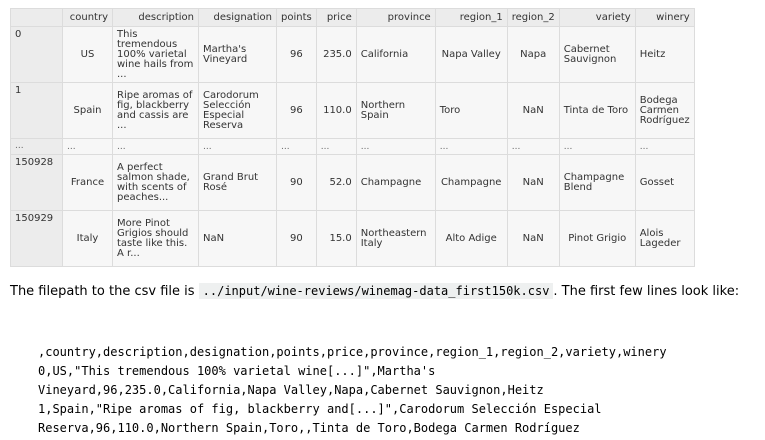 This screenshot has width=765, height=440. I want to click on table-cell: Grand Brut Rosé, so click(237, 182).